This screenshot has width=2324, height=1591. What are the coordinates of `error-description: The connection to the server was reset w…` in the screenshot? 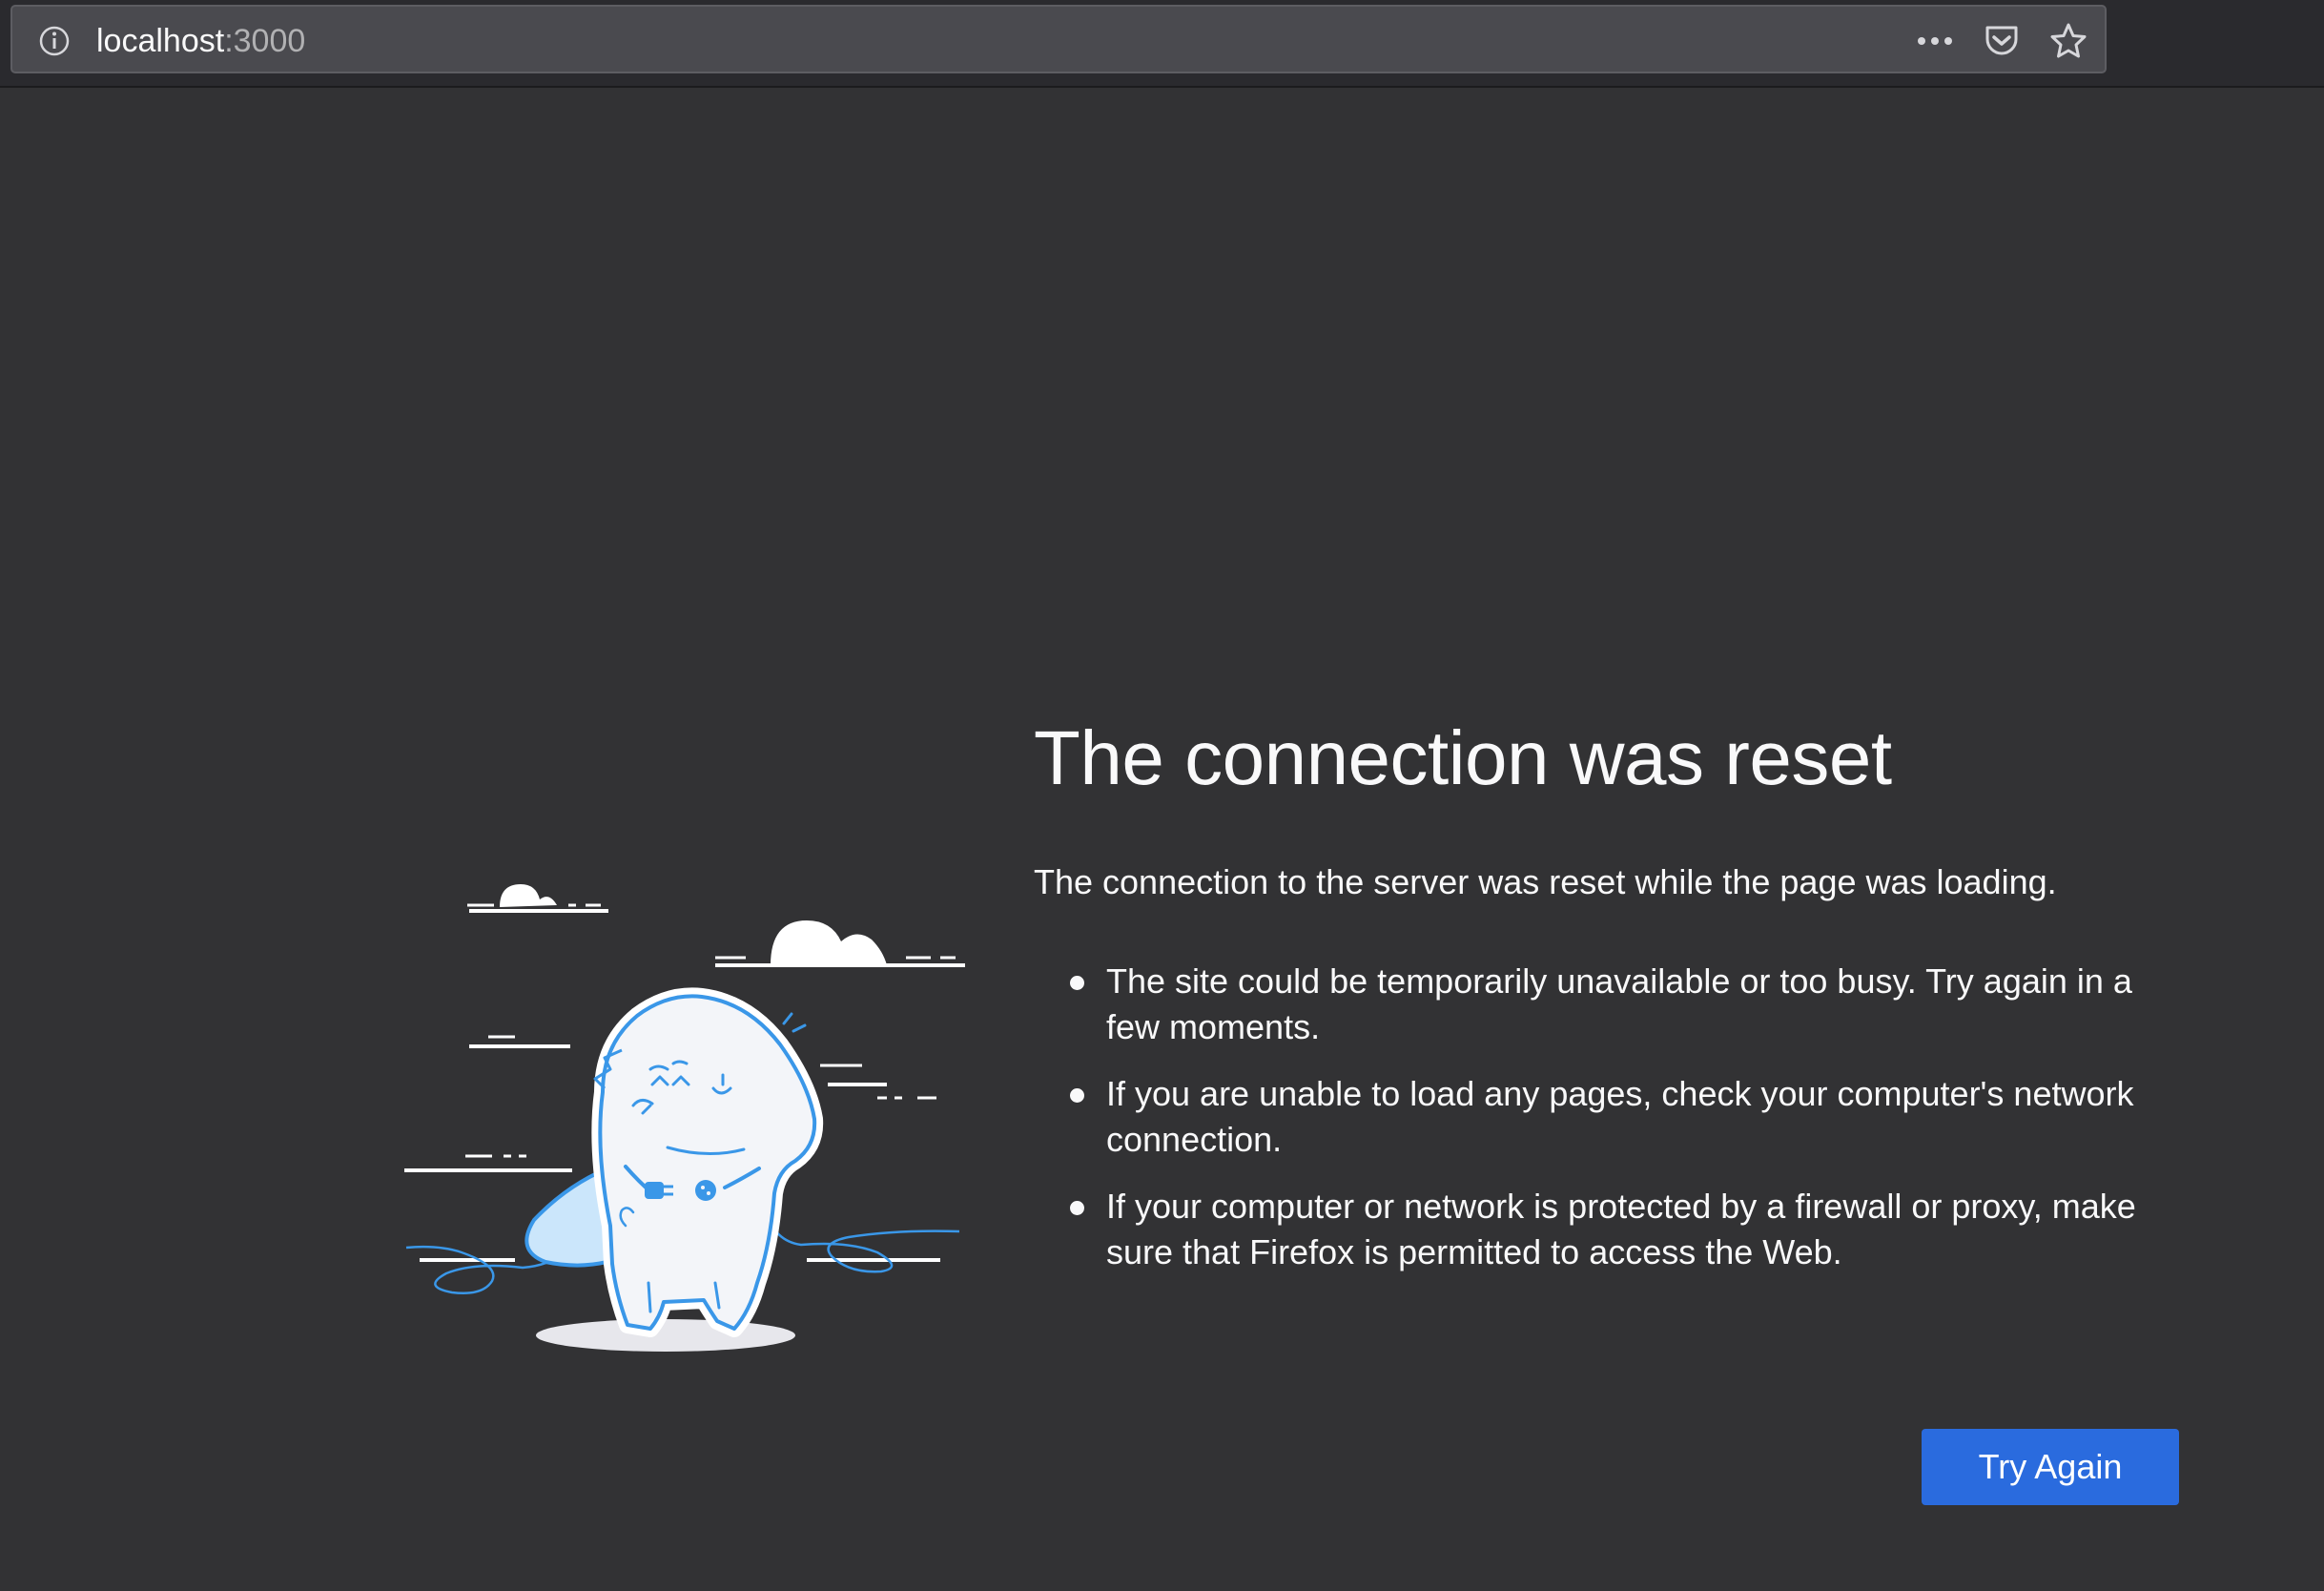 It's located at (1545, 881).